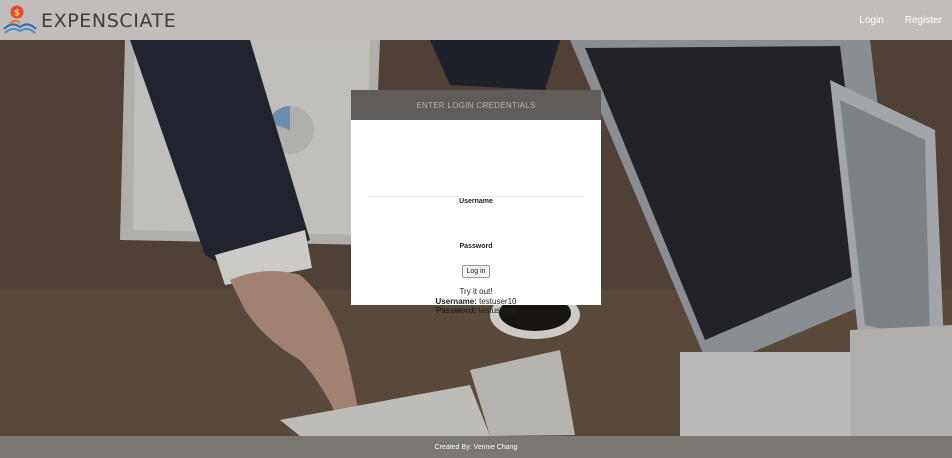 This screenshot has width=952, height=458. I want to click on demo-username-value: testuser10, so click(498, 301).